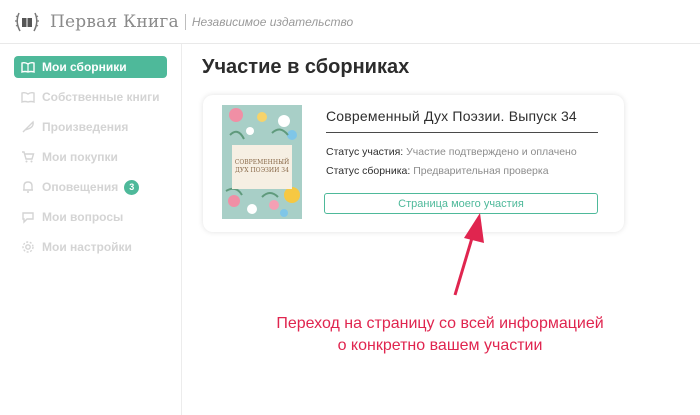  I want to click on participation-status-label: Статус участия:, so click(365, 152).